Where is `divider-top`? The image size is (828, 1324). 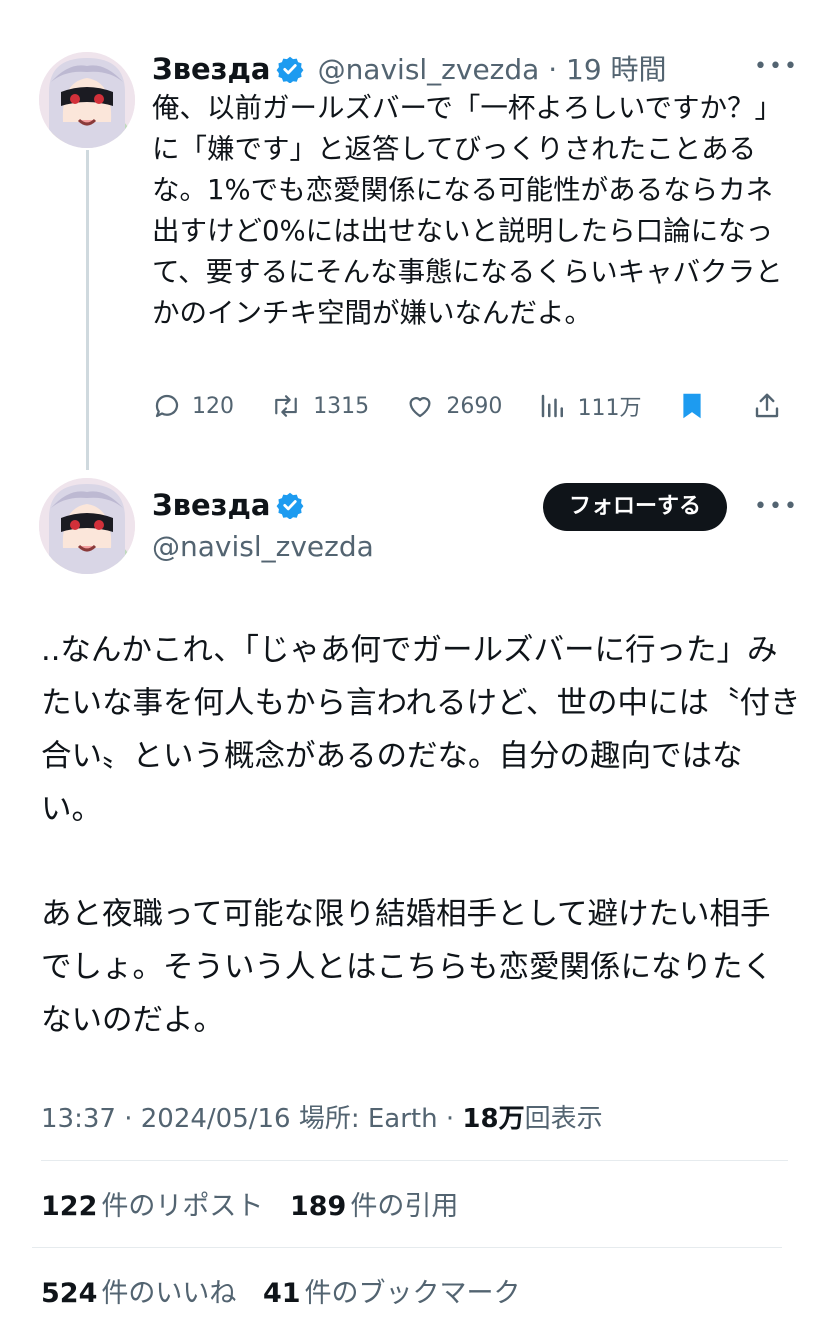 divider-top is located at coordinates (414, 1160).